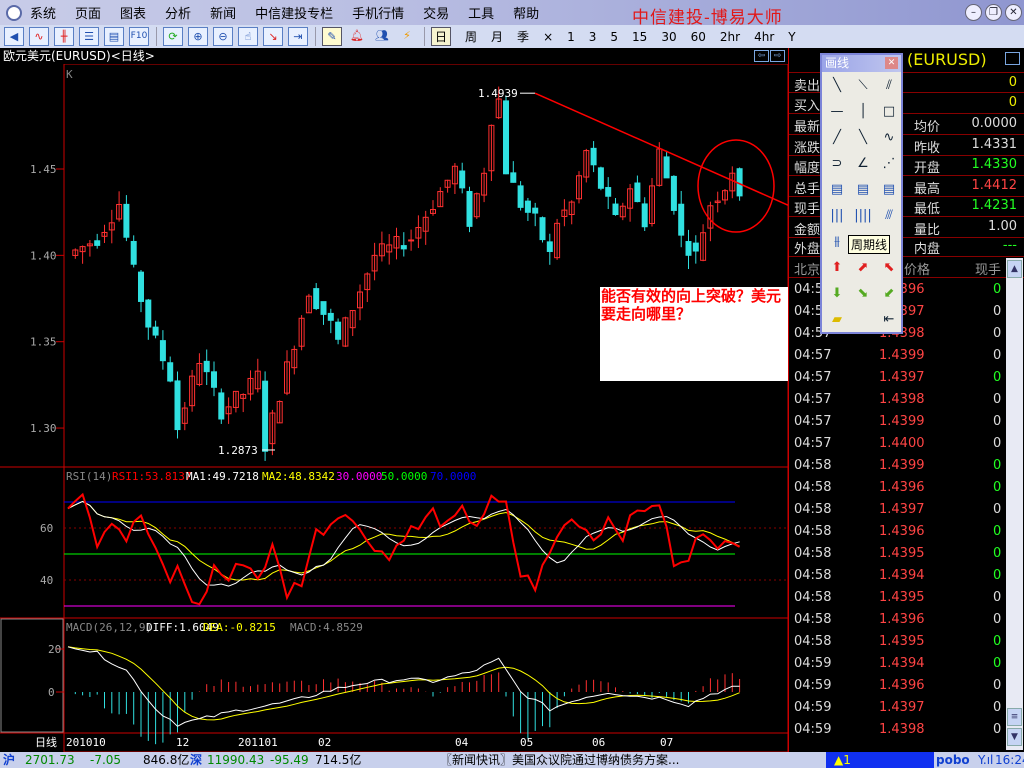  What do you see at coordinates (235, 760) in the screenshot?
I see `sz-index: 11990.43` at bounding box center [235, 760].